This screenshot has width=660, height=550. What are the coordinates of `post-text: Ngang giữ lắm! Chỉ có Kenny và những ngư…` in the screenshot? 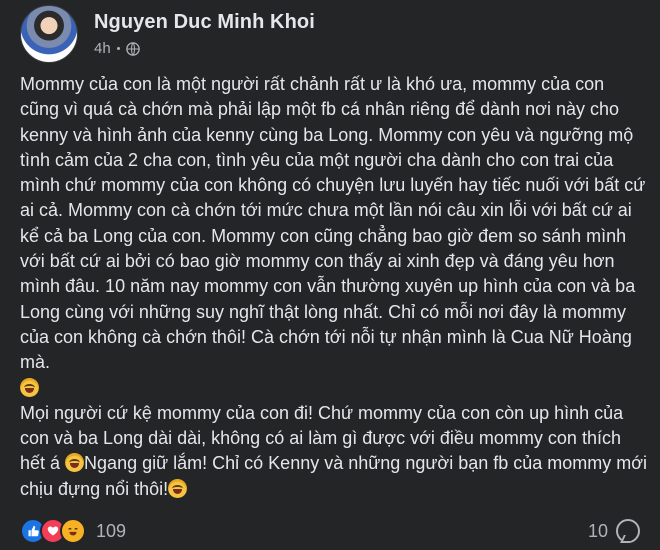 It's located at (334, 476).